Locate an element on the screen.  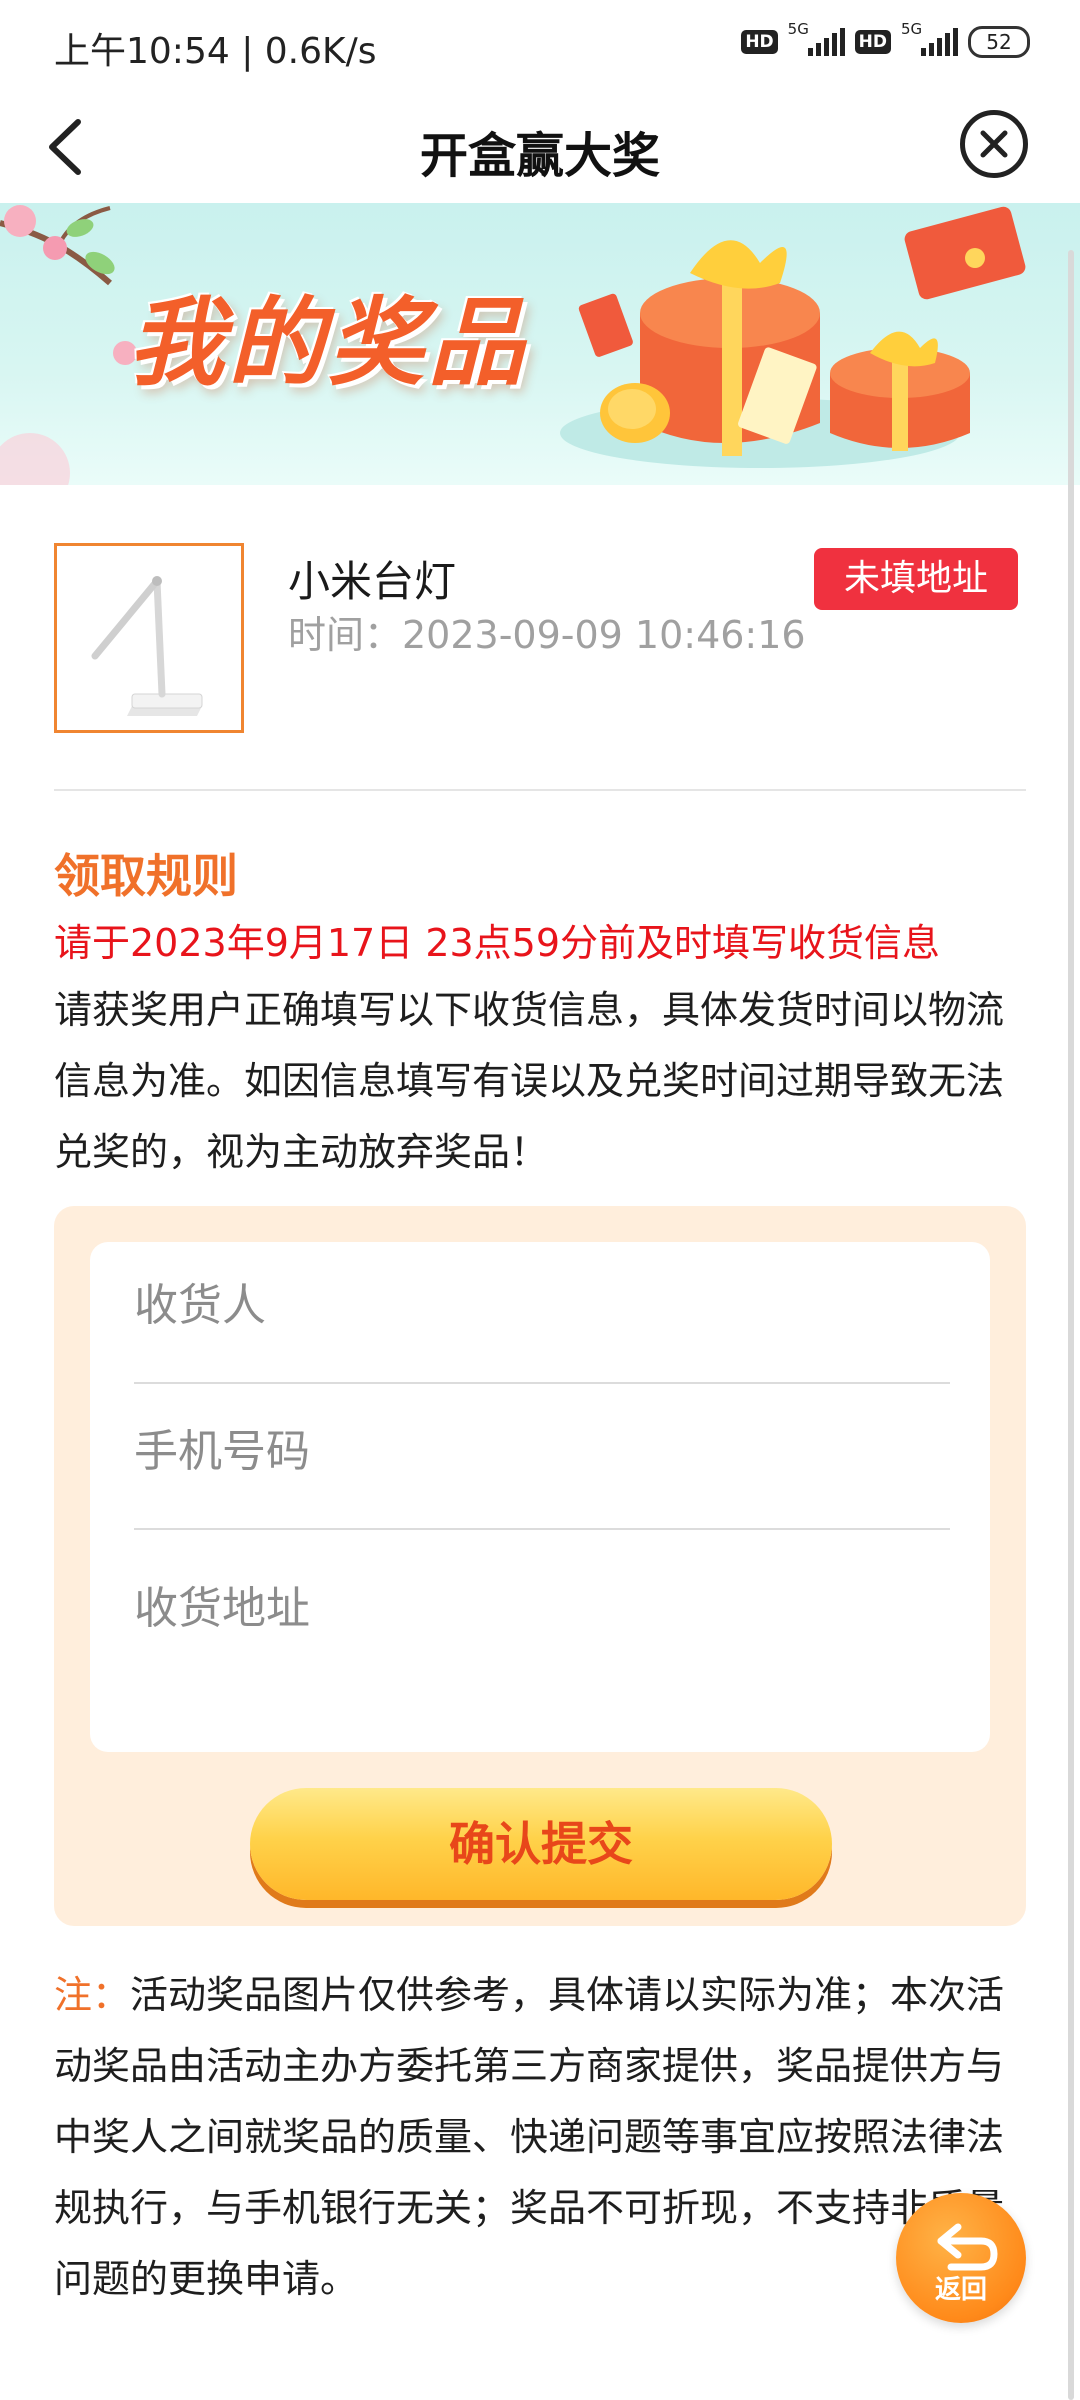
rules-deadline: 请于2023年9月17日 23点59分前及时填写收货信息 is located at coordinates (497, 943).